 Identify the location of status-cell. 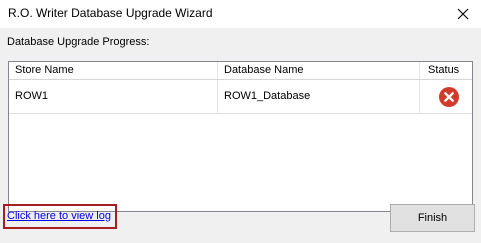
(446, 96).